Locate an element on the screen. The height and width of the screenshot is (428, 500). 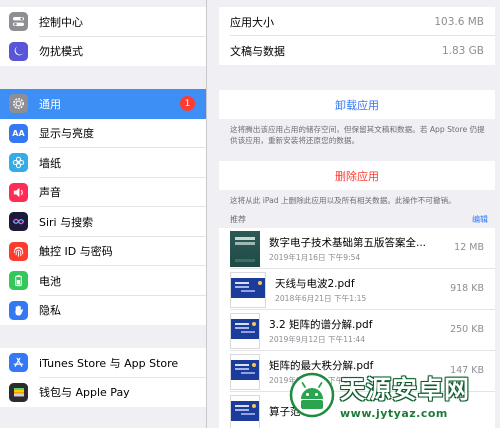
file-name: 天线与电波2.pdf is located at coordinates (315, 283).